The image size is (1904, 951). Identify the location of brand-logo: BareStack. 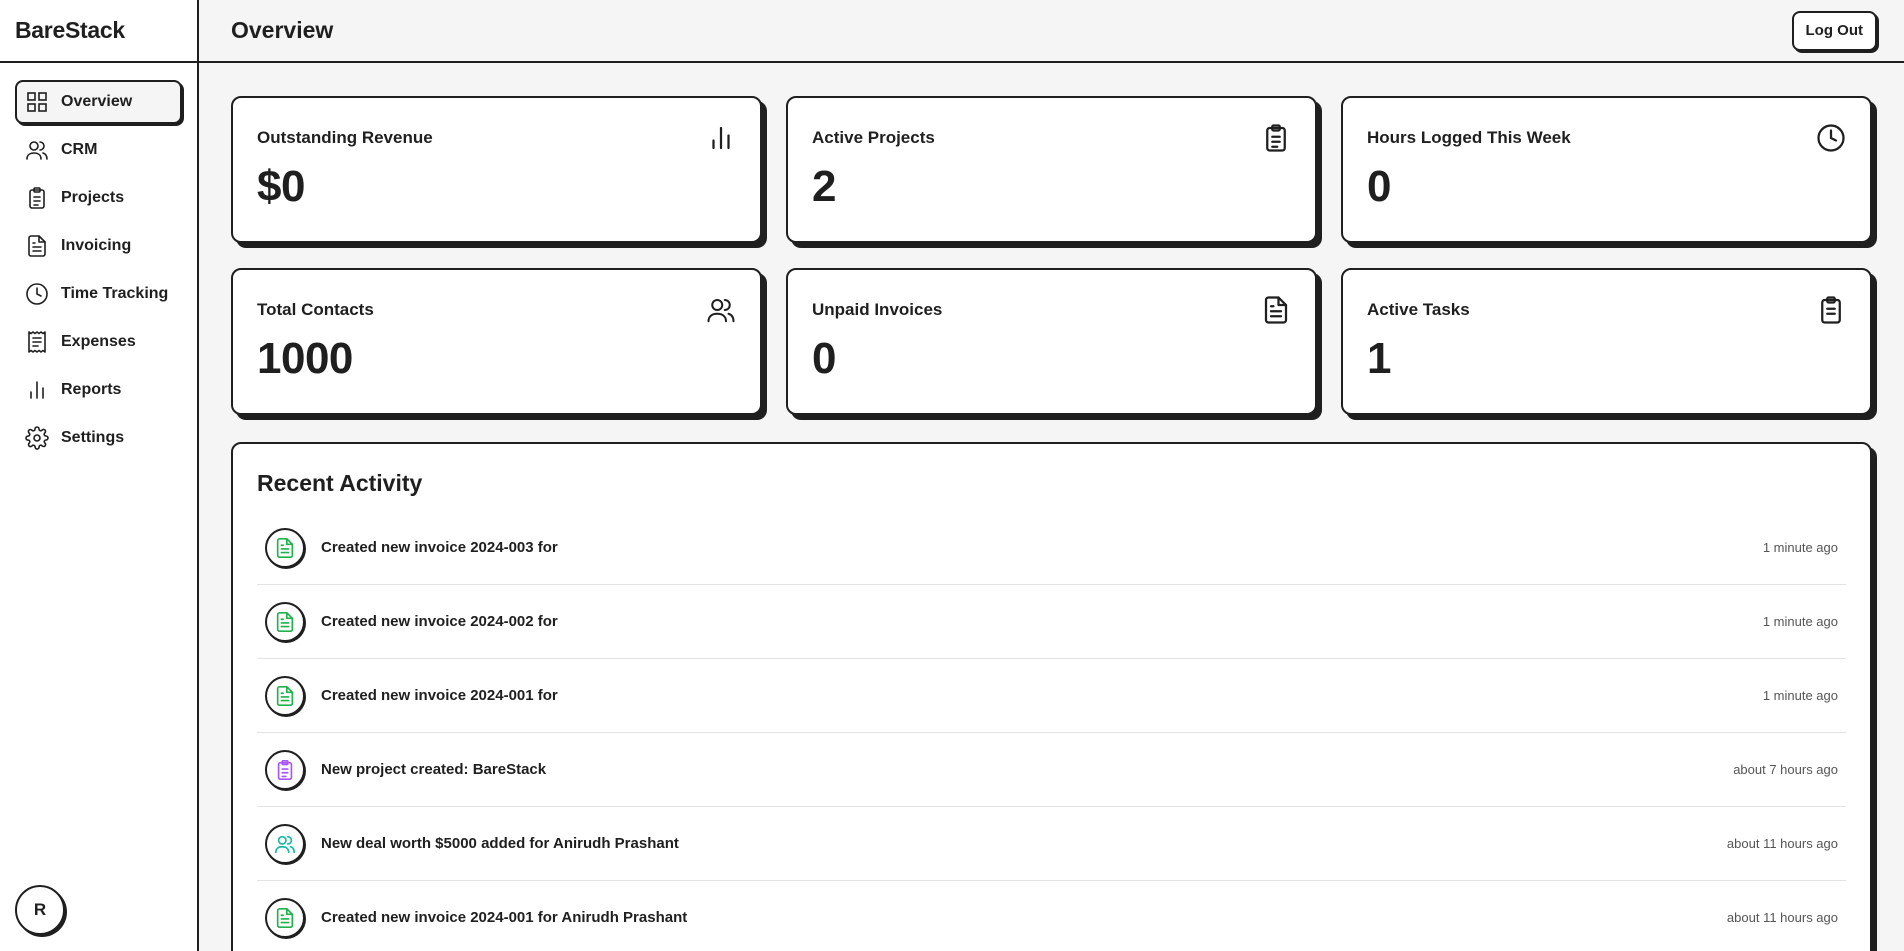
(98, 31).